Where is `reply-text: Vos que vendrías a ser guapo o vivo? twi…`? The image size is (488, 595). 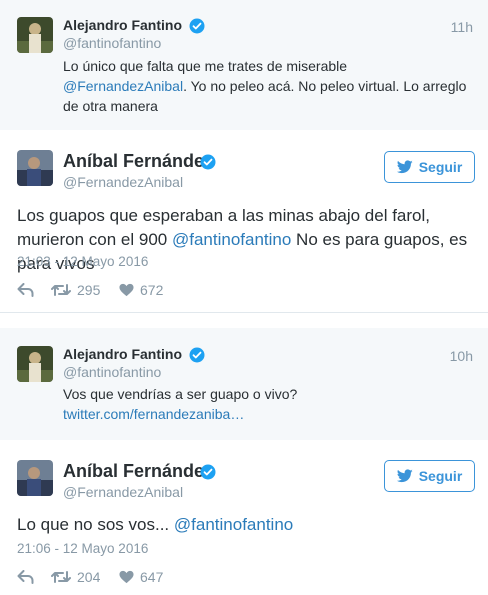 reply-text: Vos que vendrías a ser guapo o vivo? twi… is located at coordinates (268, 404).